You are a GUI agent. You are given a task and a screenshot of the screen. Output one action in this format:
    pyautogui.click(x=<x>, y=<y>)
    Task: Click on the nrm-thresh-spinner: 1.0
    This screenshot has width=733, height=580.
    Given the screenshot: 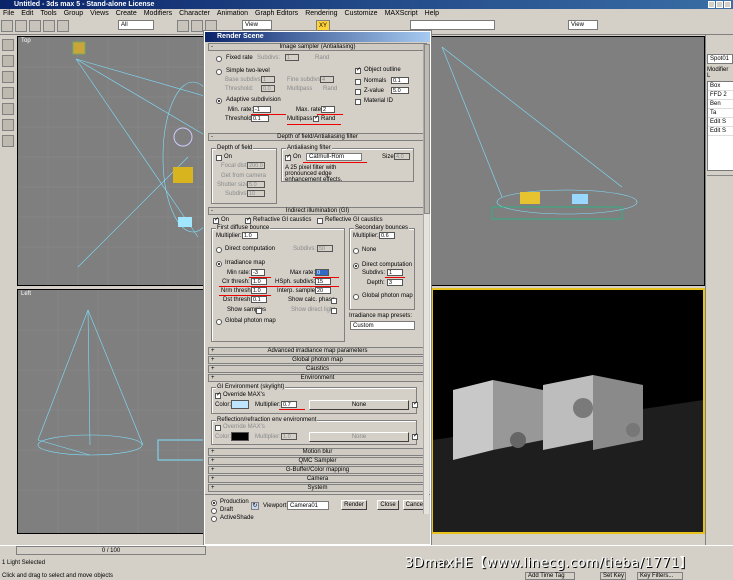 What is the action you would take?
    pyautogui.click(x=259, y=290)
    